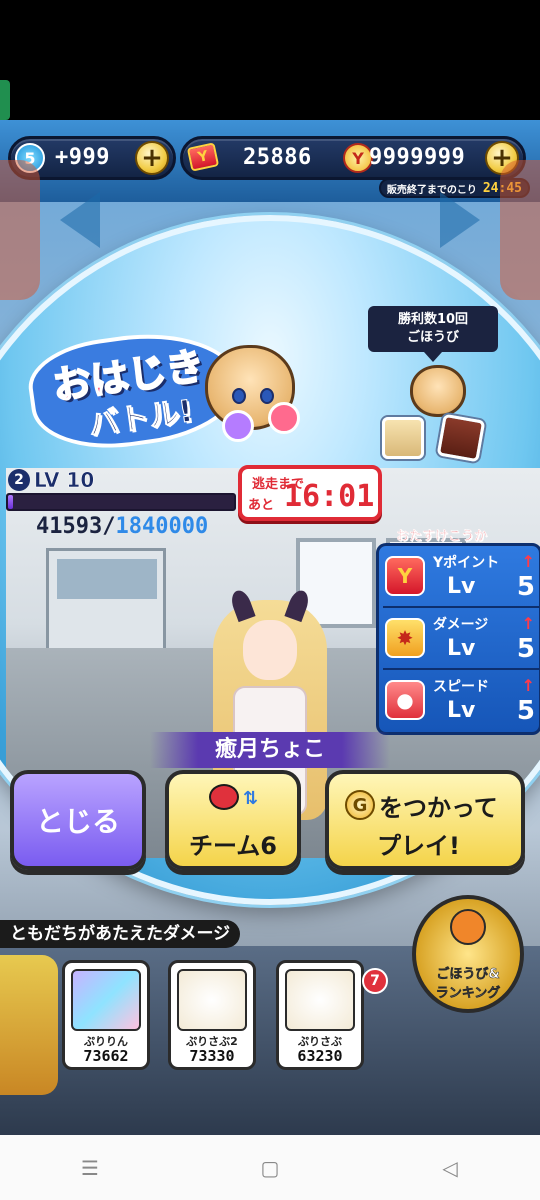 The image size is (540, 1200). I want to click on friend-card: ぷりさぶ2 73330, so click(212, 1015).